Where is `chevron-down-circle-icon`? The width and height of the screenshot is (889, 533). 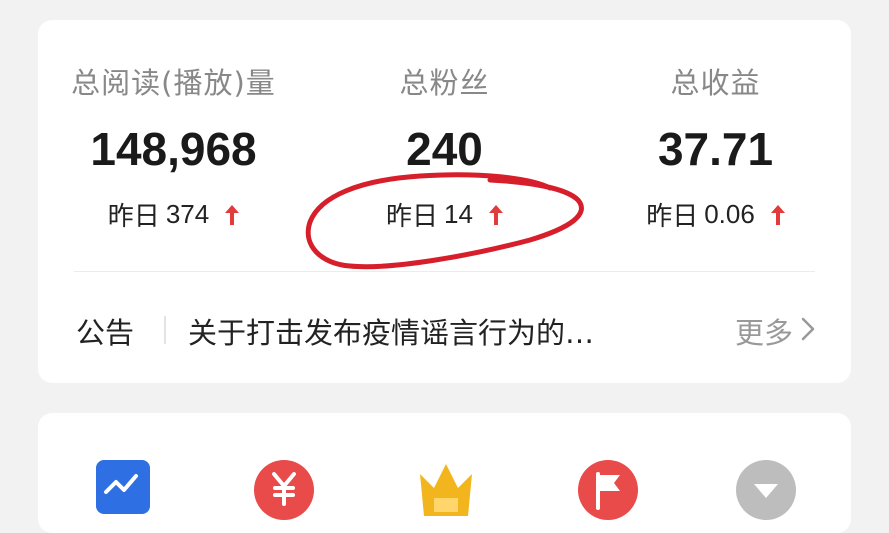
chevron-down-circle-icon is located at coordinates (766, 492).